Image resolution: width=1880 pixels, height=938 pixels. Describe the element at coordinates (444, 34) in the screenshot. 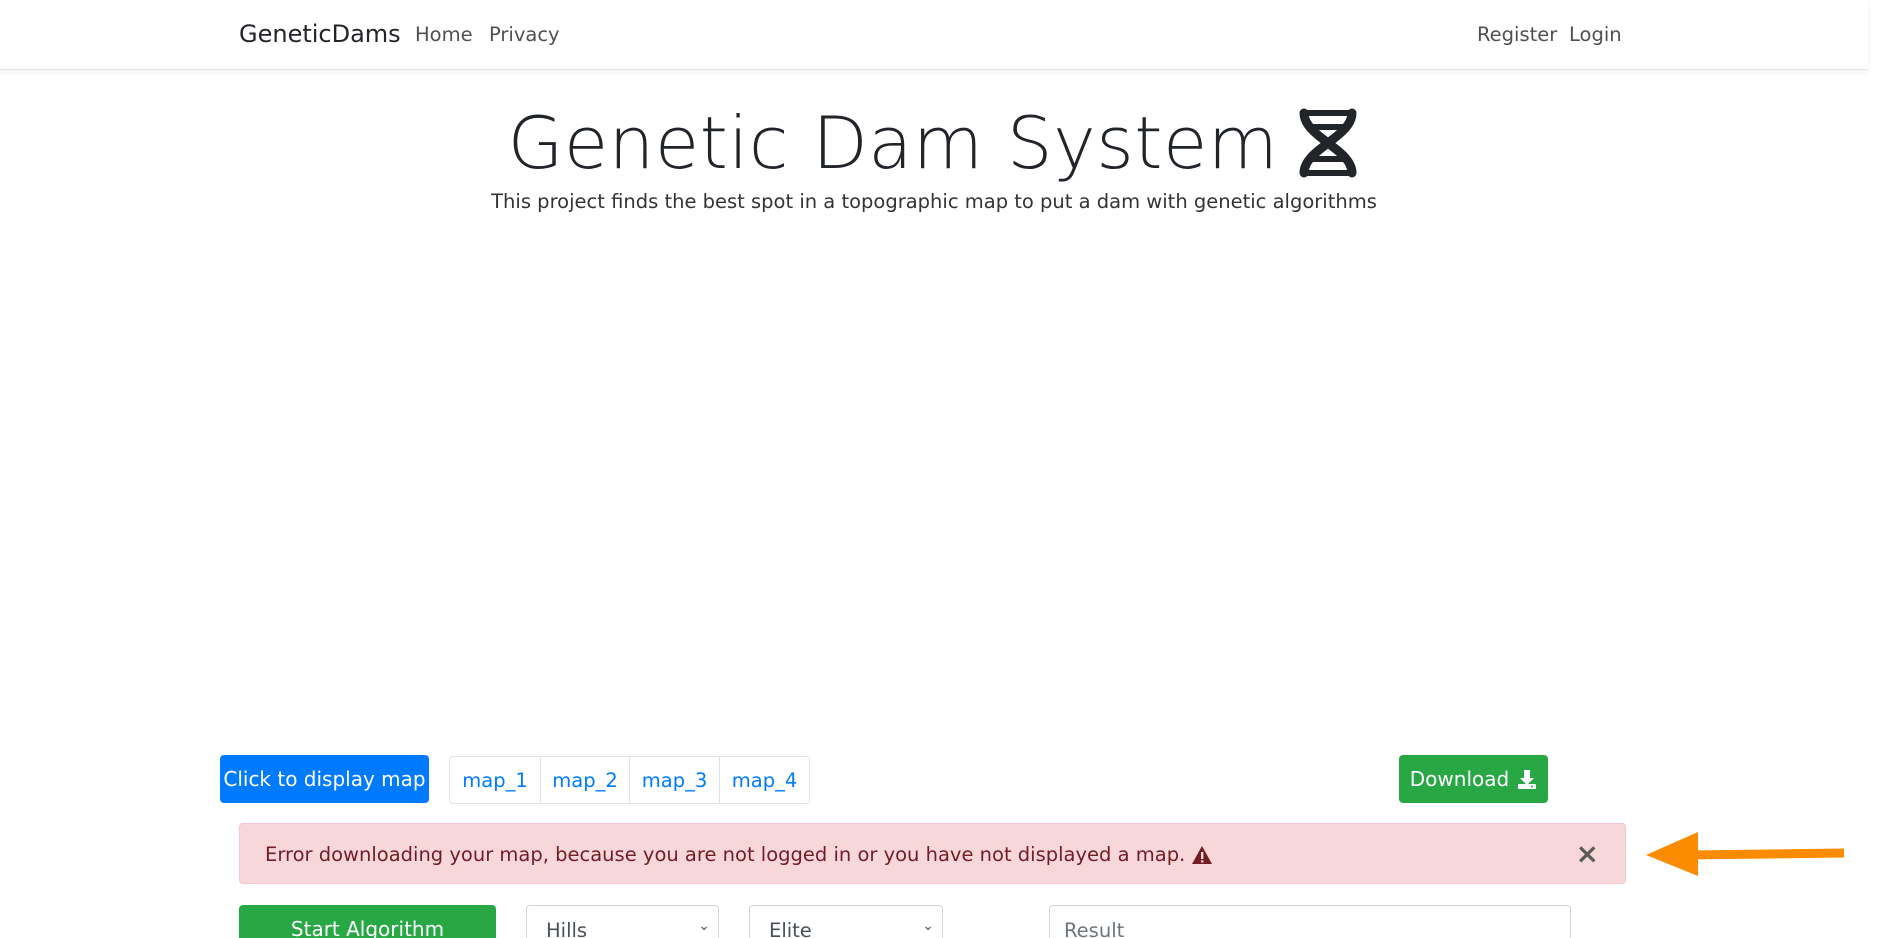

I see `nav-home-link: Home` at that location.